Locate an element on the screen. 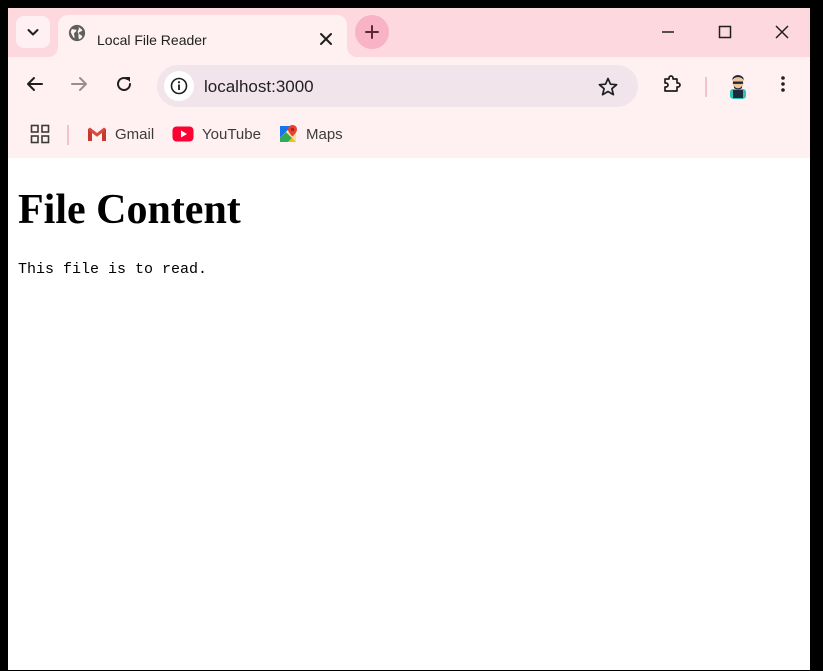  info-icon is located at coordinates (179, 86).